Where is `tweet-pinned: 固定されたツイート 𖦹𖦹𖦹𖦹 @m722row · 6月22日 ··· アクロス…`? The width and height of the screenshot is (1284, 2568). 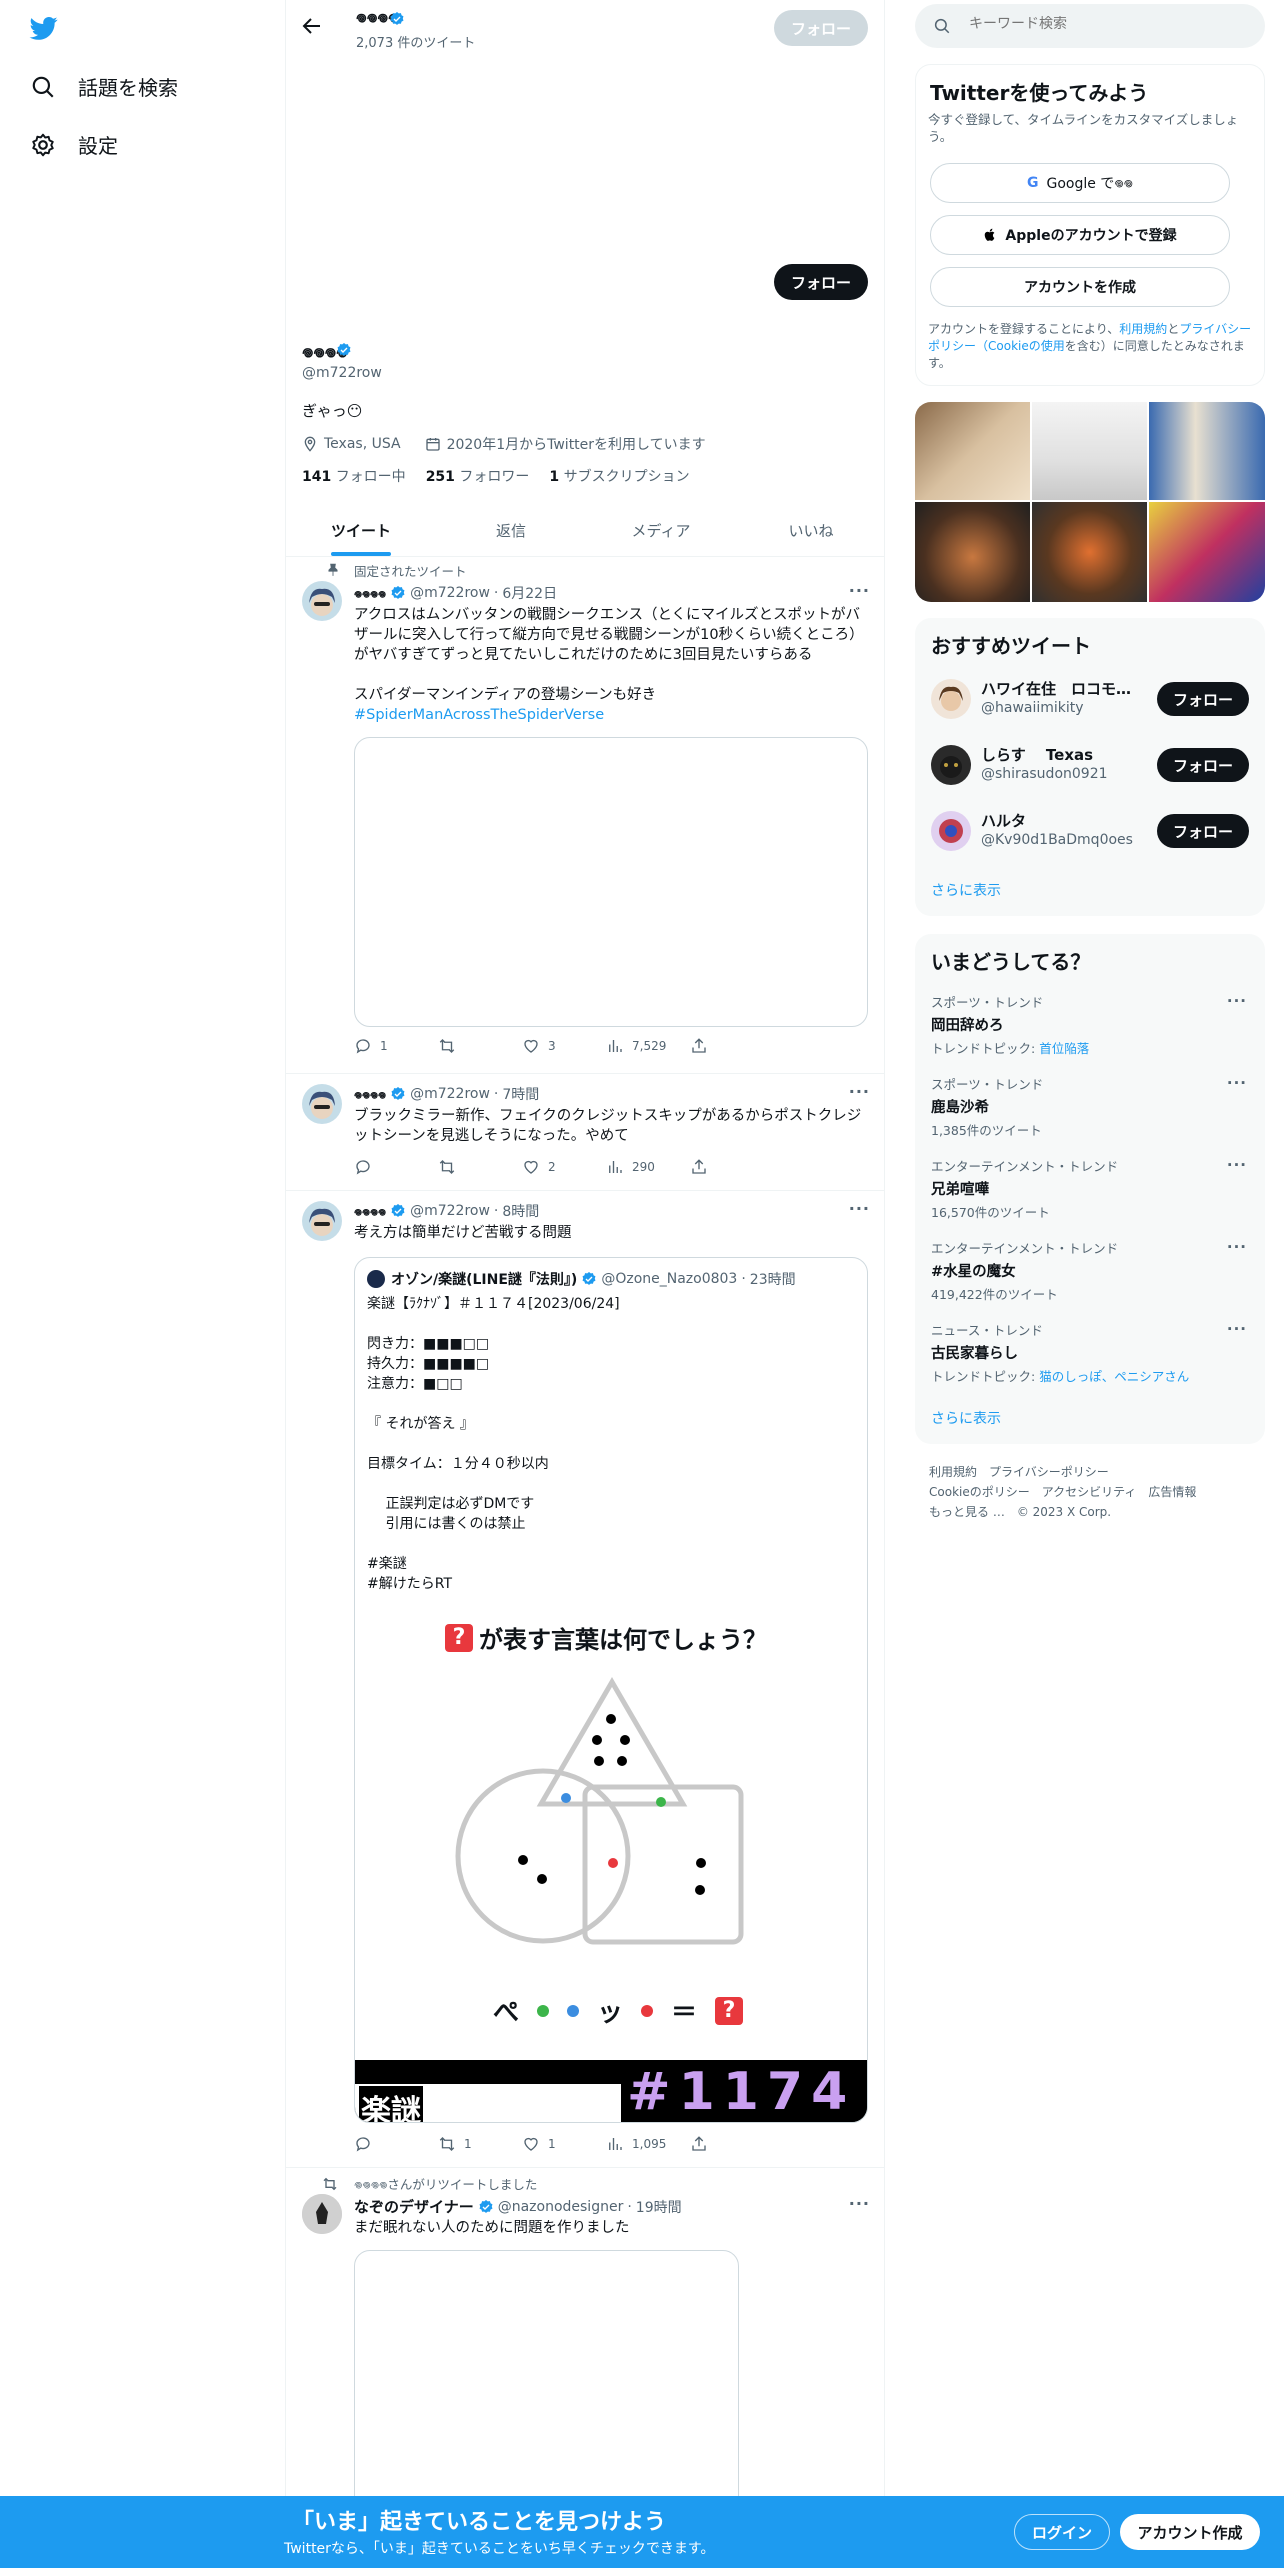
tweet-pinned: 固定されたツイート 𖦹𖦹𖦹𖦹 @m722row · 6月22日 ··· アクロス… is located at coordinates (585, 815).